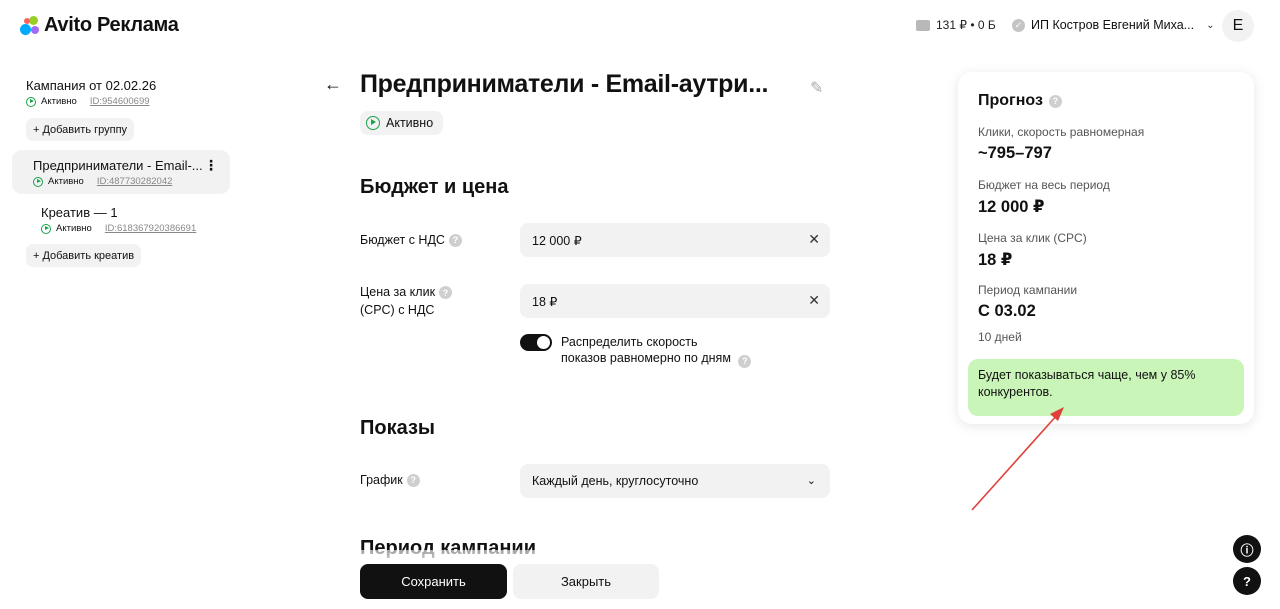 The height and width of the screenshot is (609, 1280). I want to click on hint-lightbulb-button: ⓘ, so click(1247, 549).